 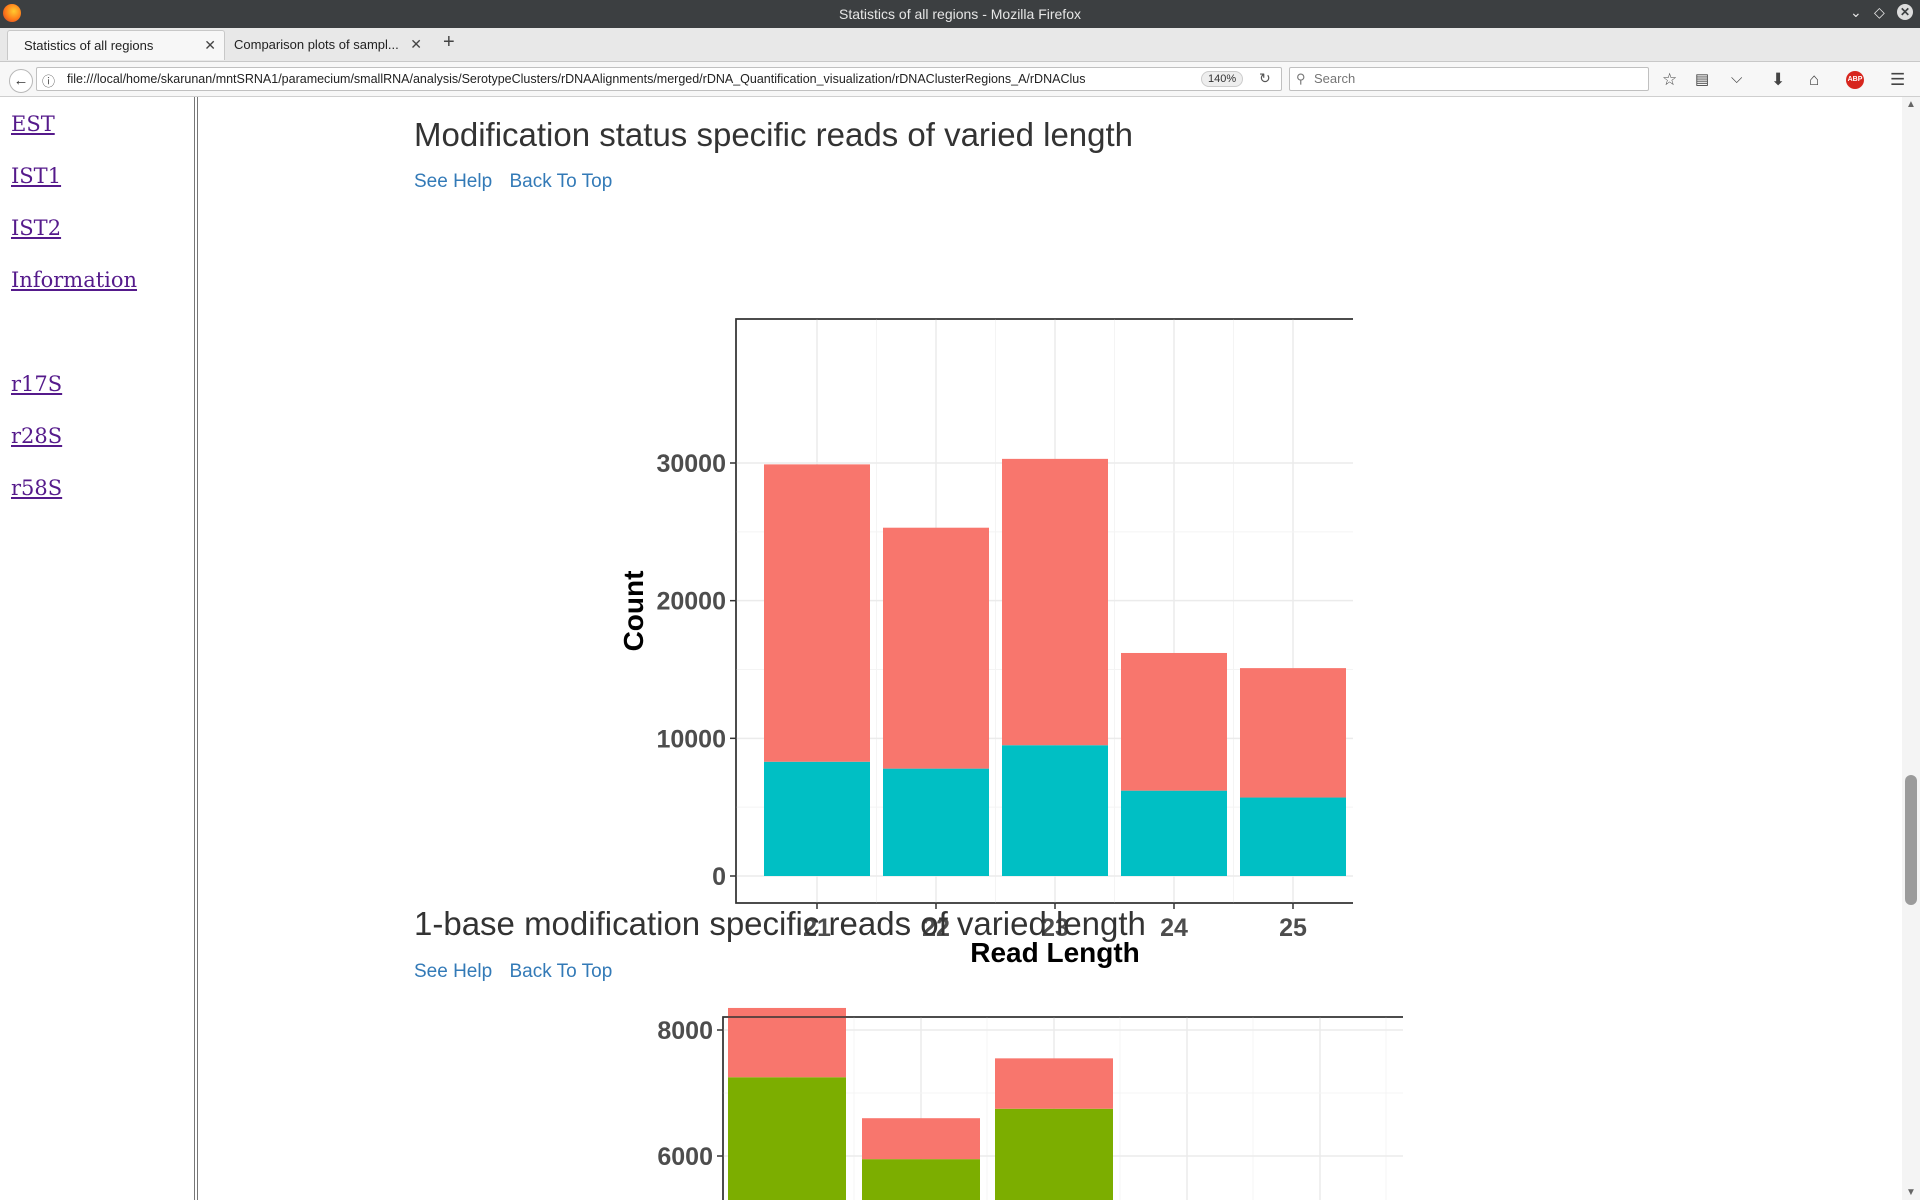 What do you see at coordinates (685, 1157) in the screenshot?
I see `y-tick-label: 6000` at bounding box center [685, 1157].